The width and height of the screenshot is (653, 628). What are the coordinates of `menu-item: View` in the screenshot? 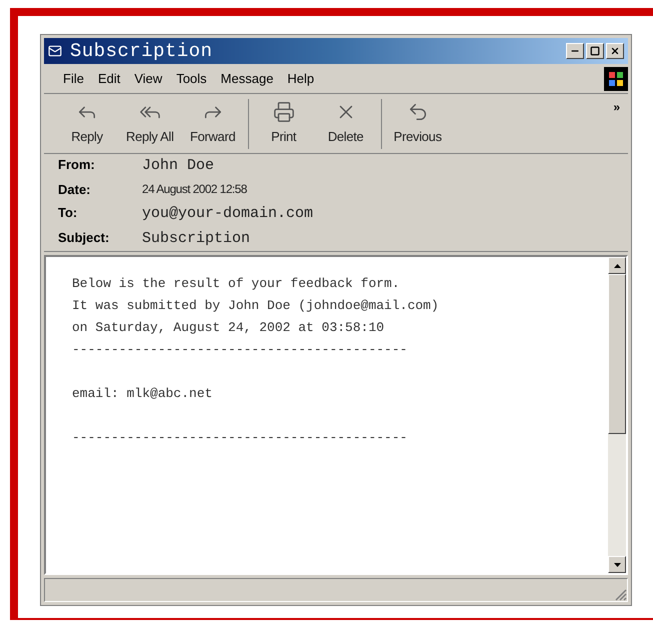 It's located at (148, 78).